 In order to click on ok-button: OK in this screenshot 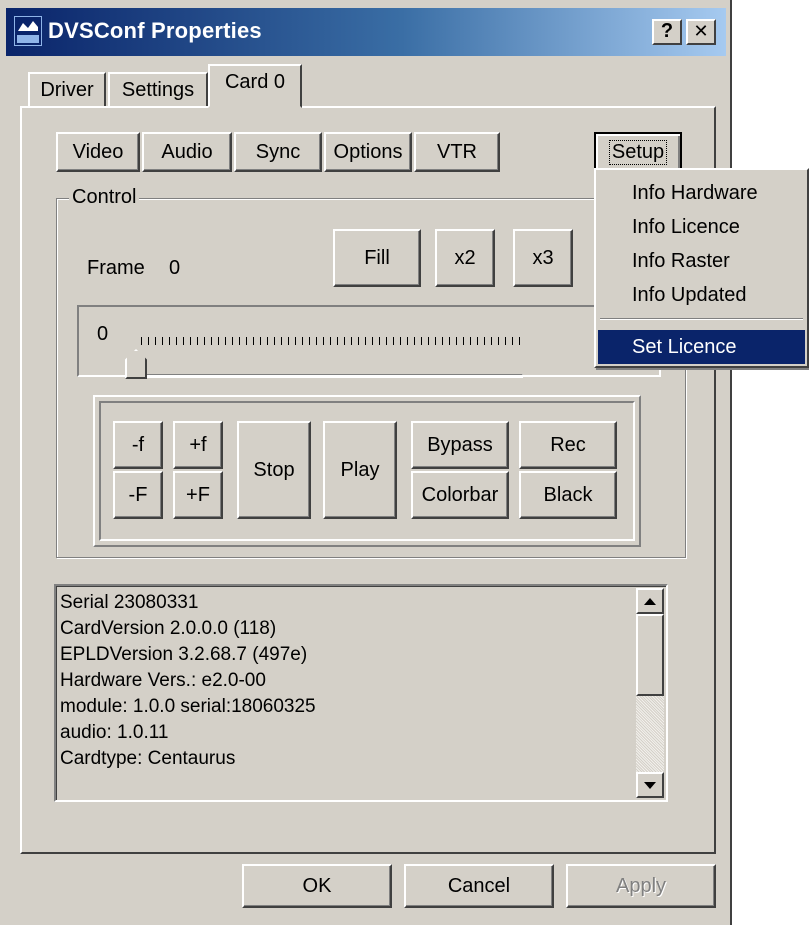, I will do `click(317, 886)`.